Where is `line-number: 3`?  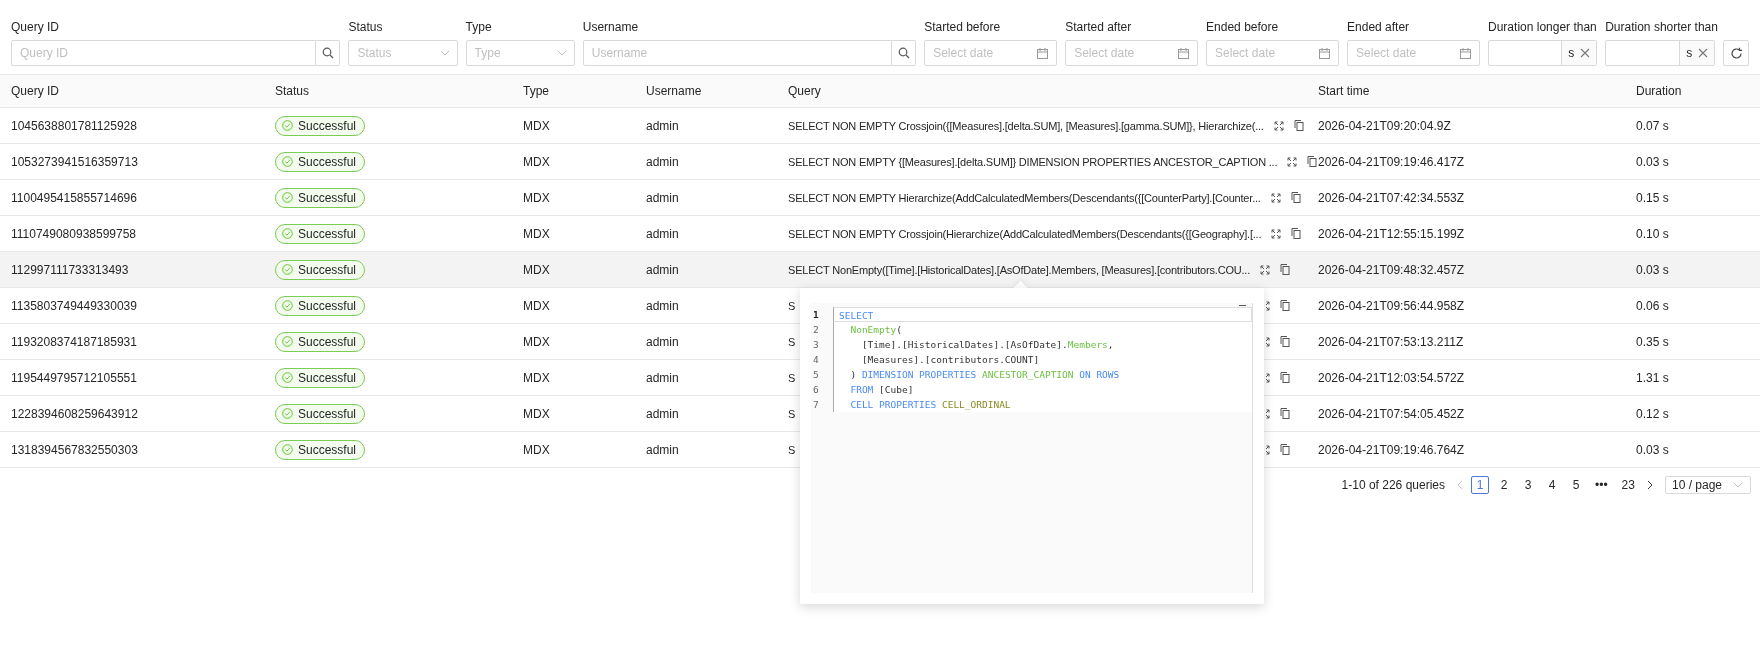
line-number: 3 is located at coordinates (816, 344).